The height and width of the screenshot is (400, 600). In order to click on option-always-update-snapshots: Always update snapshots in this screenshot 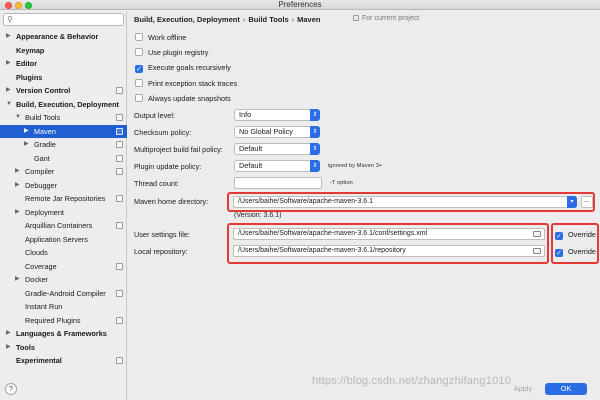, I will do `click(183, 98)`.